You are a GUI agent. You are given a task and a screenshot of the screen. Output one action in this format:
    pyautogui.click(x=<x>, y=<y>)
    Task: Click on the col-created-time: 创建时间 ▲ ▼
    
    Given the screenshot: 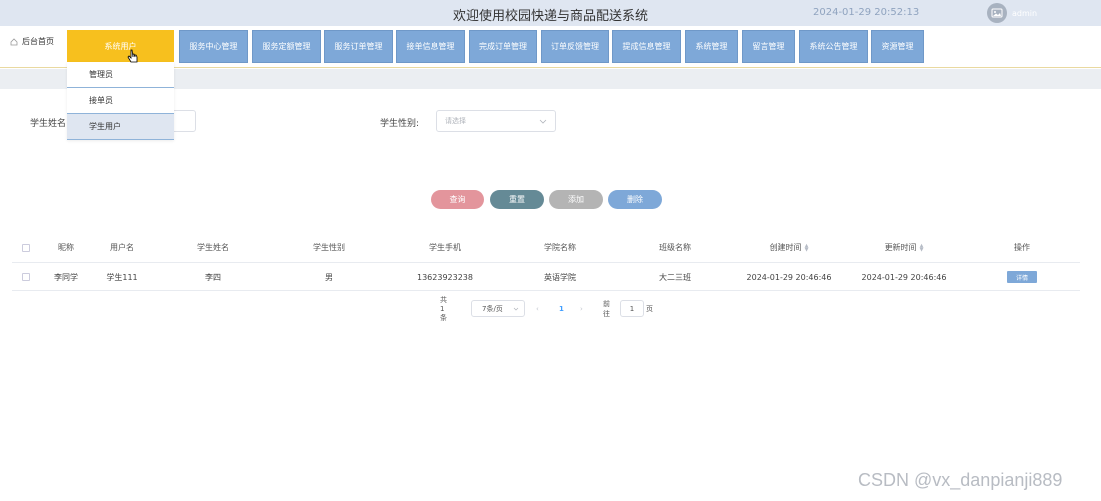 What is the action you would take?
    pyautogui.click(x=789, y=247)
    